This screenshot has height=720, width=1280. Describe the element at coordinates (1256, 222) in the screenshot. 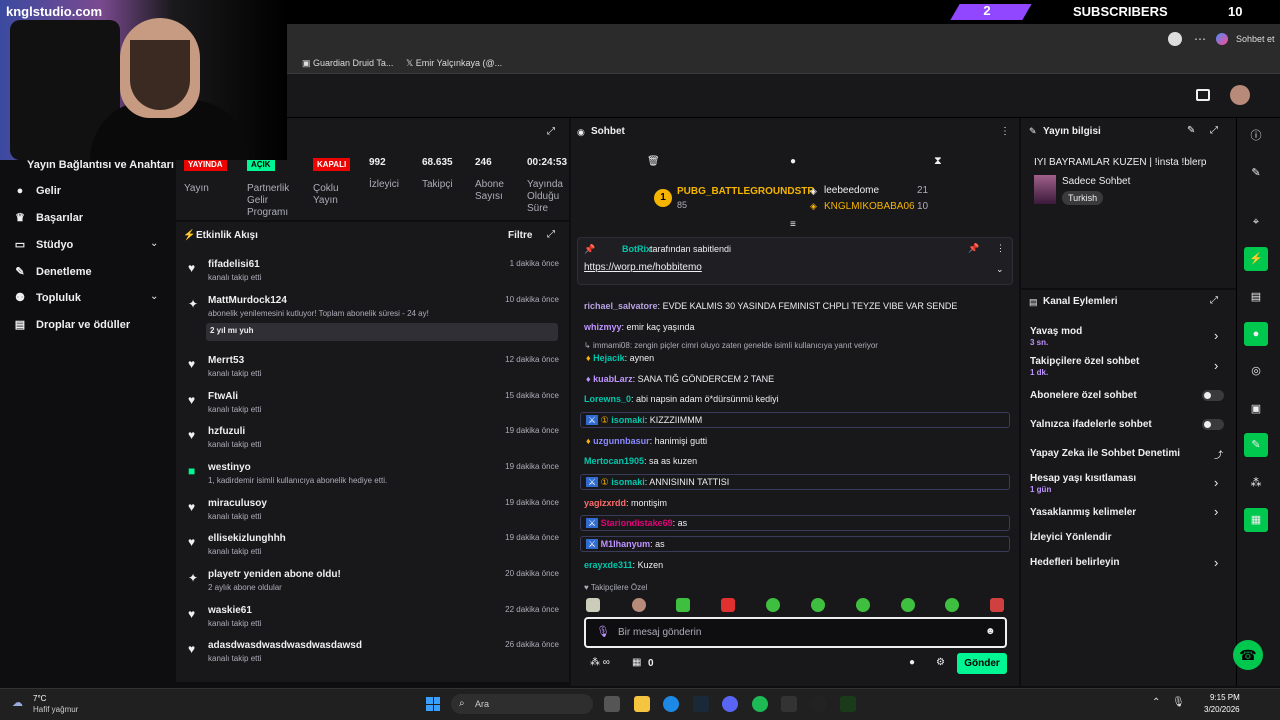

I see `clip-icon: ⌖` at that location.